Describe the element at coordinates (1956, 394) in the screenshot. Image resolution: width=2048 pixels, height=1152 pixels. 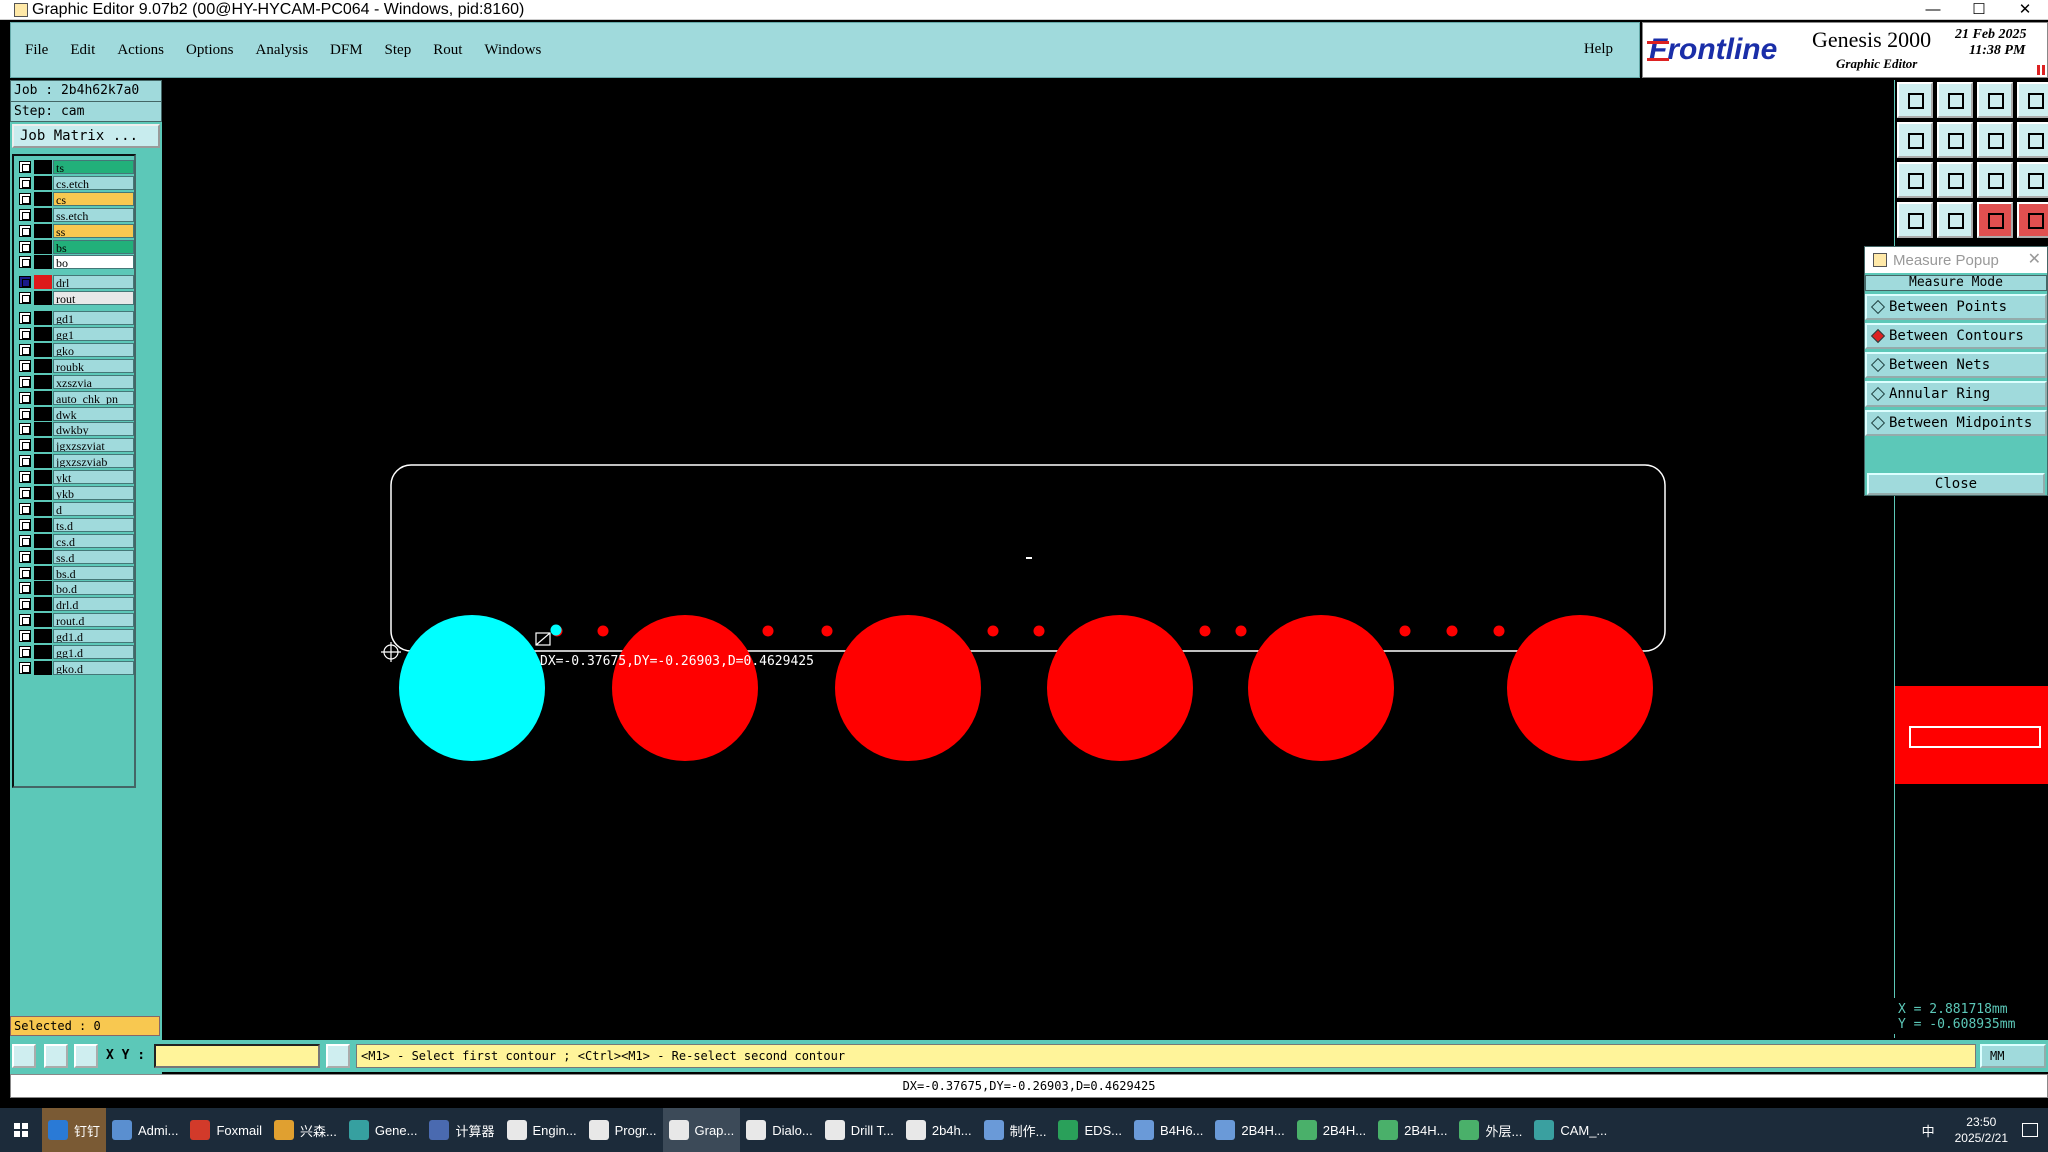
I see `option-annular-ring: Annular Ring` at that location.